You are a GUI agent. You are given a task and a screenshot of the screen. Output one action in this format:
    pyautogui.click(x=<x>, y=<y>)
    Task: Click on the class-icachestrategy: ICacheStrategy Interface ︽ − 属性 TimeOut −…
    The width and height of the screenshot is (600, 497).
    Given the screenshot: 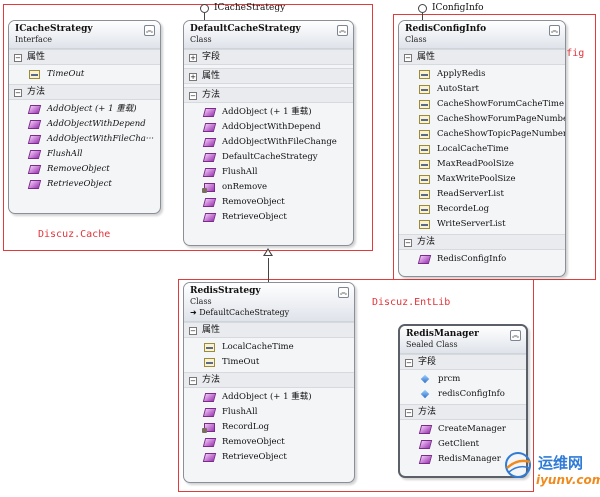 What is the action you would take?
    pyautogui.click(x=84, y=117)
    